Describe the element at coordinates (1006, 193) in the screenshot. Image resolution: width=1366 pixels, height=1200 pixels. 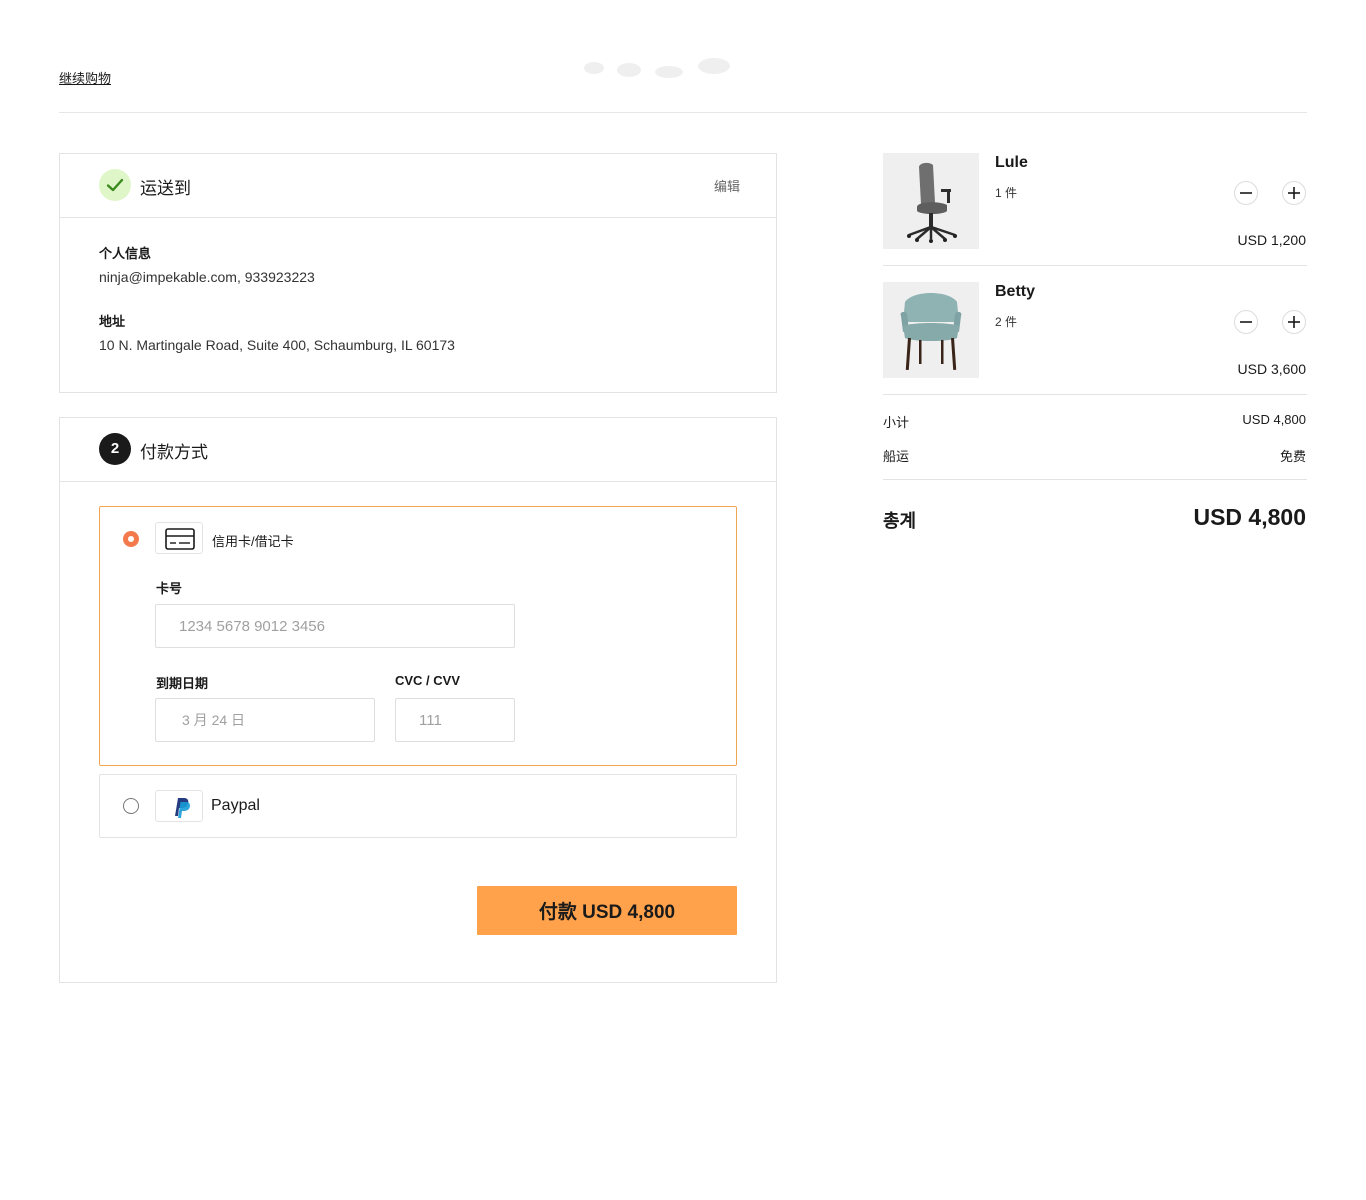
I see `item-quantity: 1 件` at that location.